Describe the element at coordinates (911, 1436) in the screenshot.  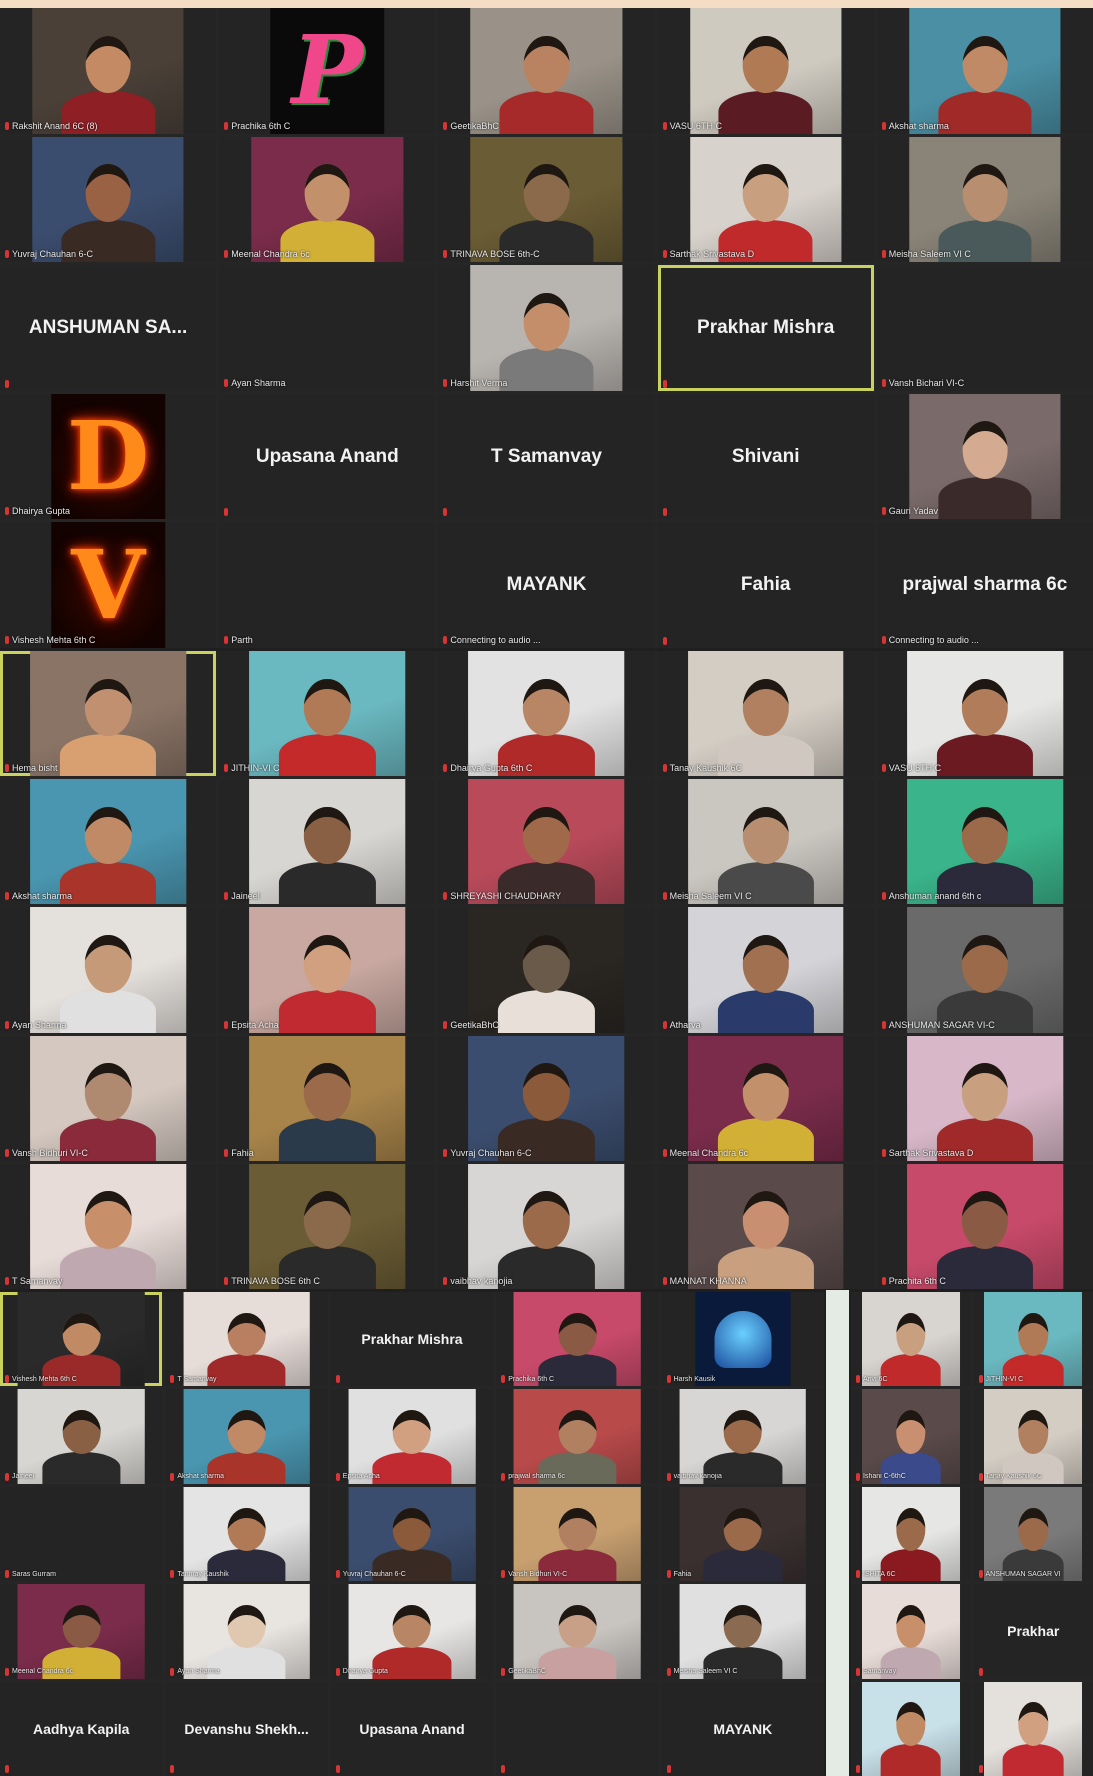
I see `participant-tile: Ishani C-6thC` at that location.